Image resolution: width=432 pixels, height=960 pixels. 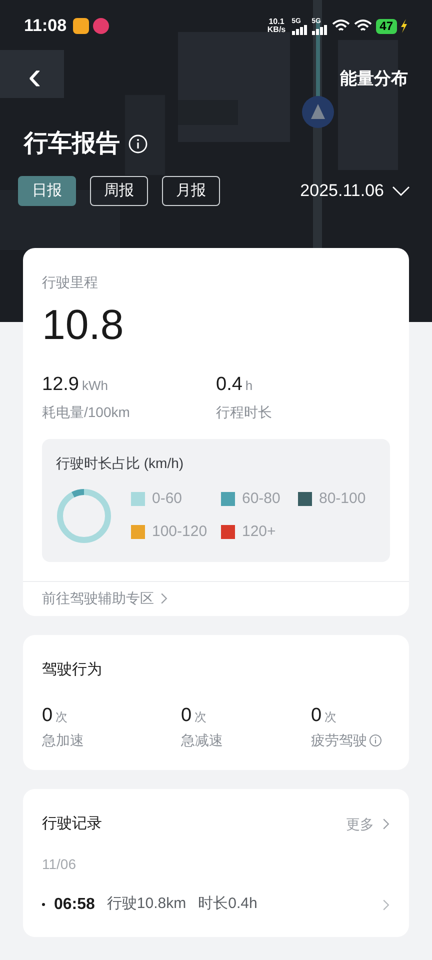 I want to click on report-tab: 周报, so click(x=119, y=191).